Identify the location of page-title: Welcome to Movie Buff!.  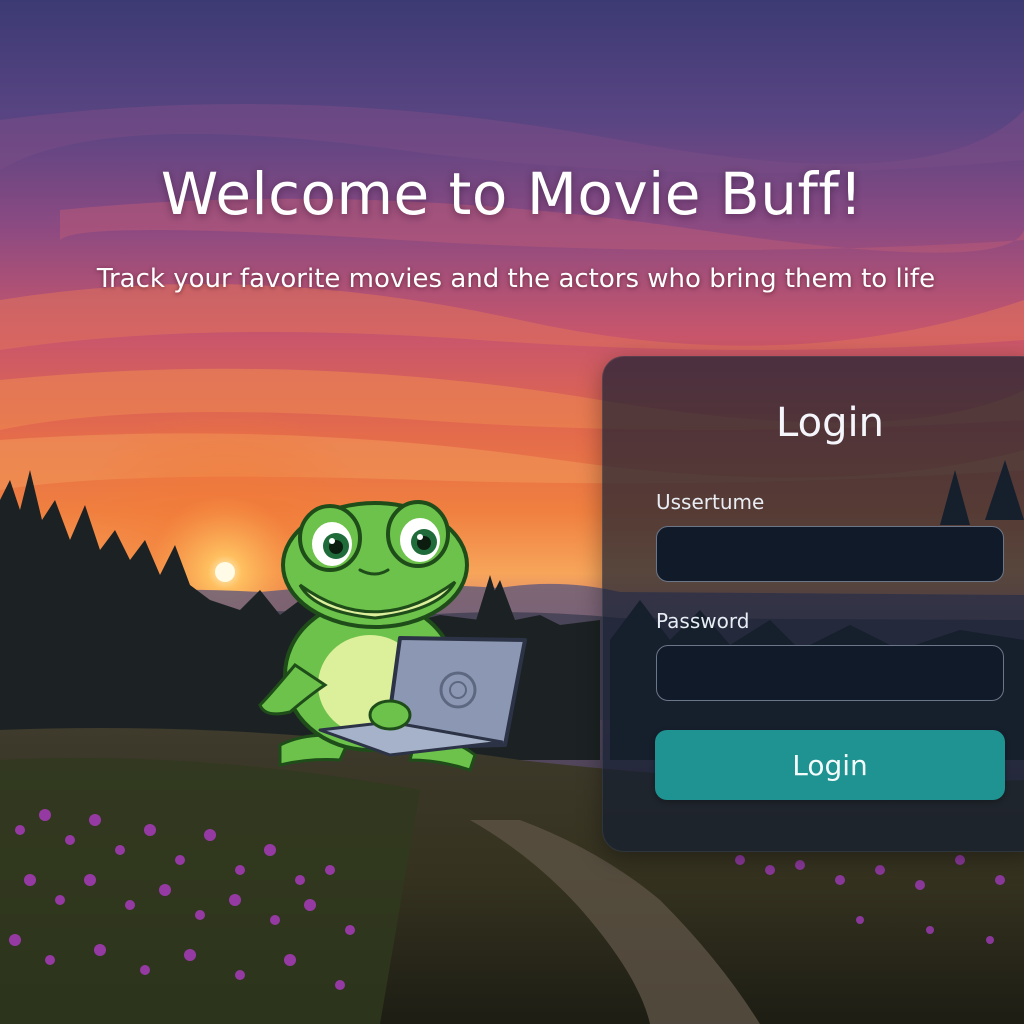
(512, 194).